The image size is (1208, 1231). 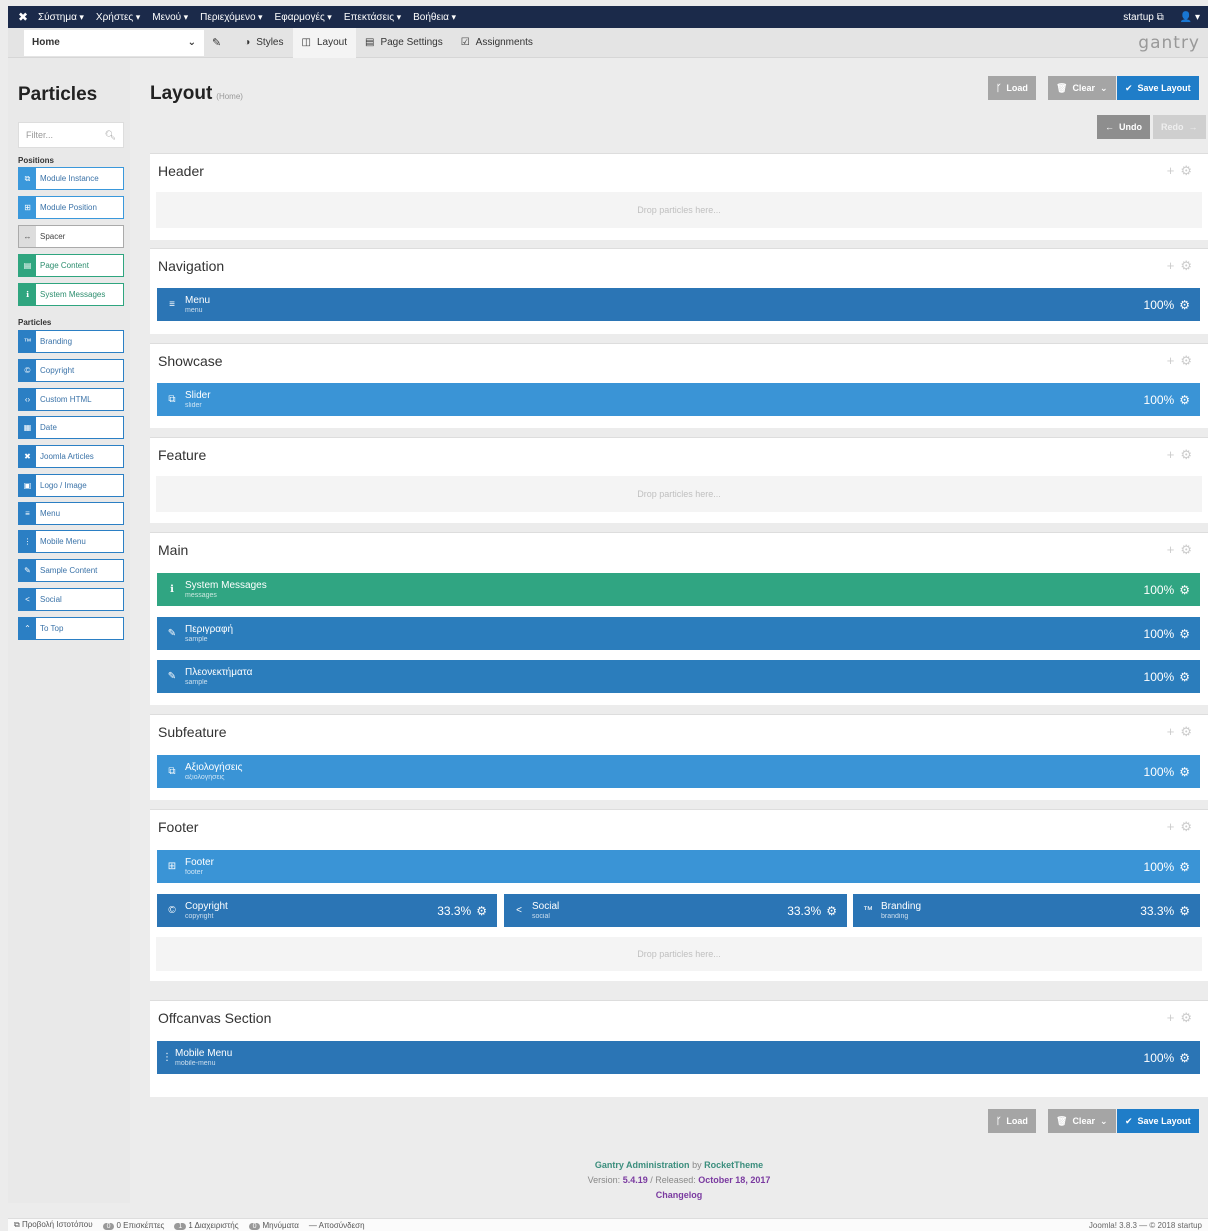 What do you see at coordinates (1123, 127) in the screenshot?
I see `undo-button: ← Undo` at bounding box center [1123, 127].